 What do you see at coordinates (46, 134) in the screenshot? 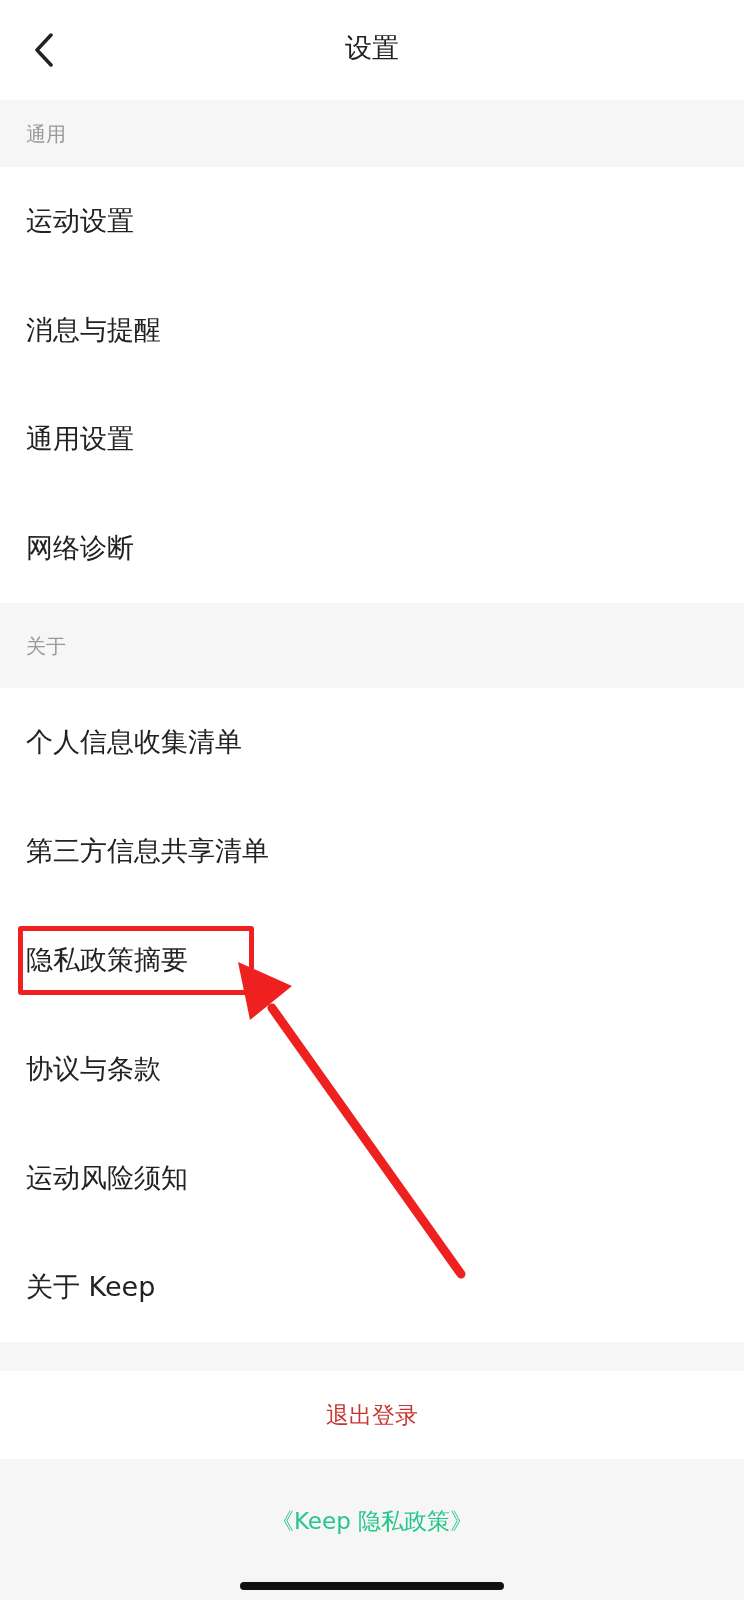
I see `section-label: 通用` at bounding box center [46, 134].